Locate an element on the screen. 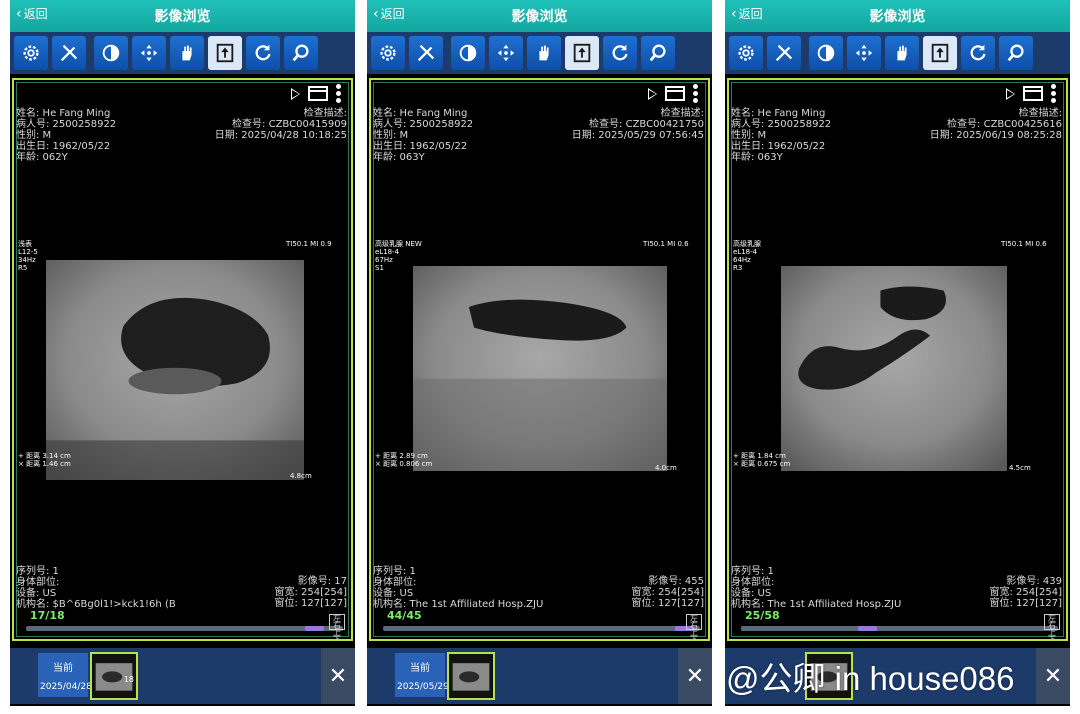 The height and width of the screenshot is (714, 1080). patient-sex: 性别: M is located at coordinates (34, 135).